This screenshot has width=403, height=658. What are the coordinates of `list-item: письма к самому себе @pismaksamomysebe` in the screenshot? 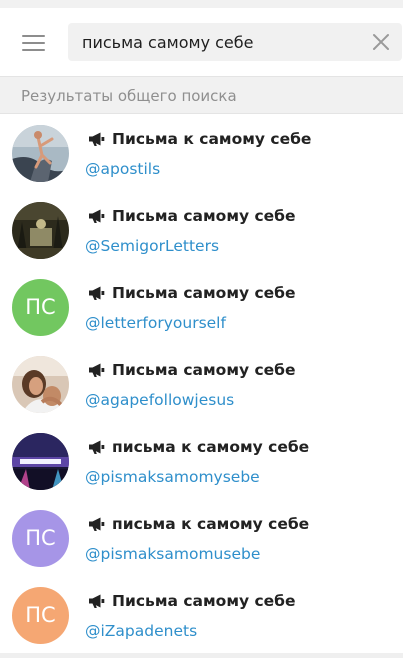 It's located at (201, 460).